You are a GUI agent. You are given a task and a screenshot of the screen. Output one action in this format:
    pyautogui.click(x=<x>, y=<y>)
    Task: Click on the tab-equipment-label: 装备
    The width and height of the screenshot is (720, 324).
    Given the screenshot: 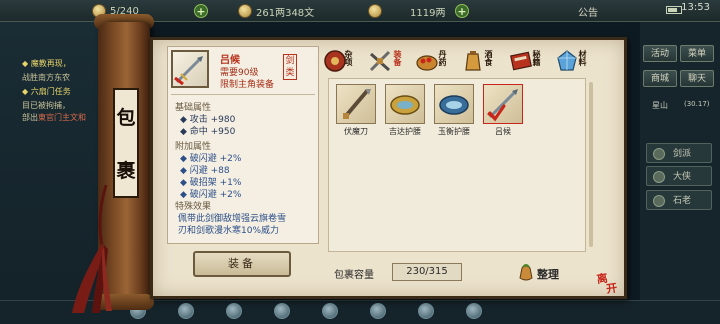 What is the action you would take?
    pyautogui.click(x=397, y=58)
    